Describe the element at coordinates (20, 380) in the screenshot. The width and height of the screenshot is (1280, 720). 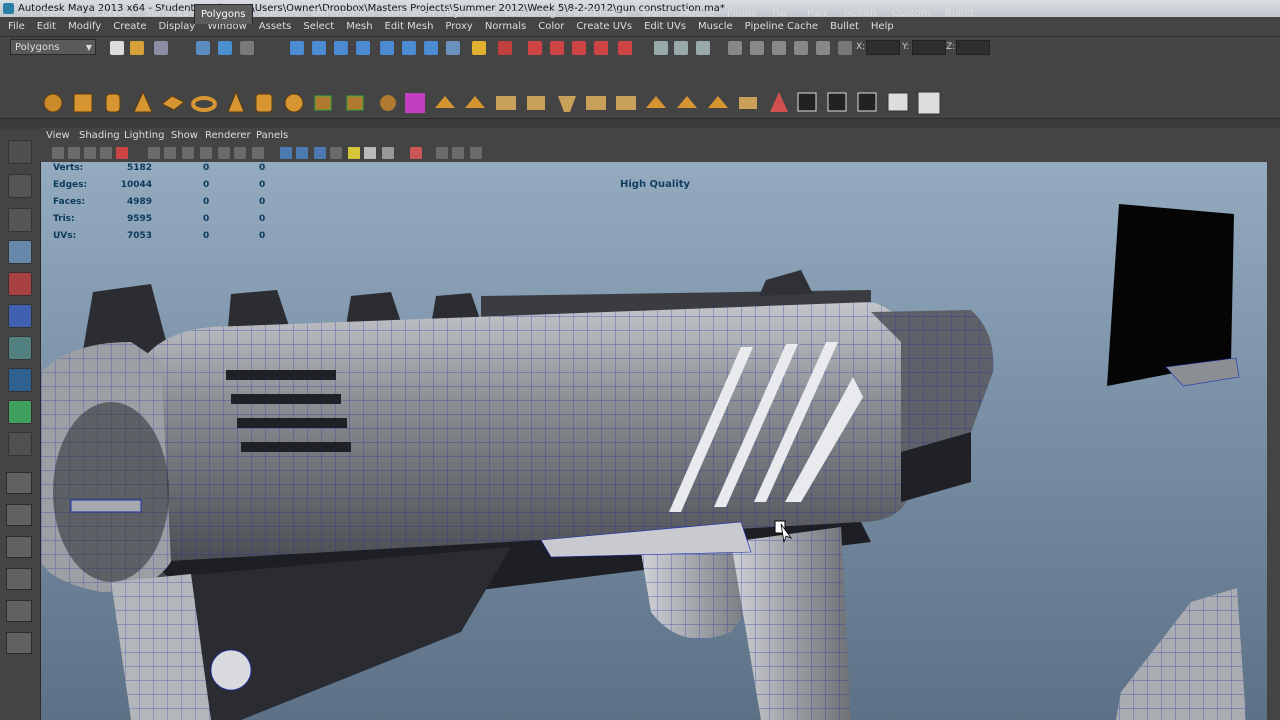
I see `soft-mod-tool-icon` at that location.